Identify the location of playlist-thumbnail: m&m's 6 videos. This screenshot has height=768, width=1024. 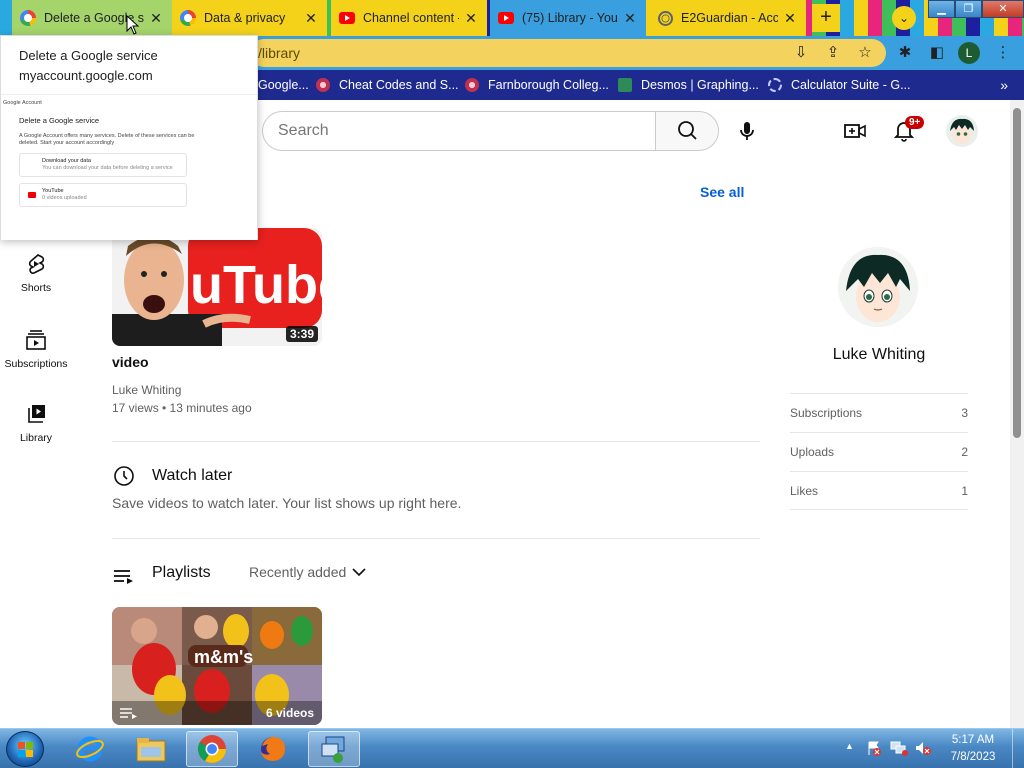
(217, 666).